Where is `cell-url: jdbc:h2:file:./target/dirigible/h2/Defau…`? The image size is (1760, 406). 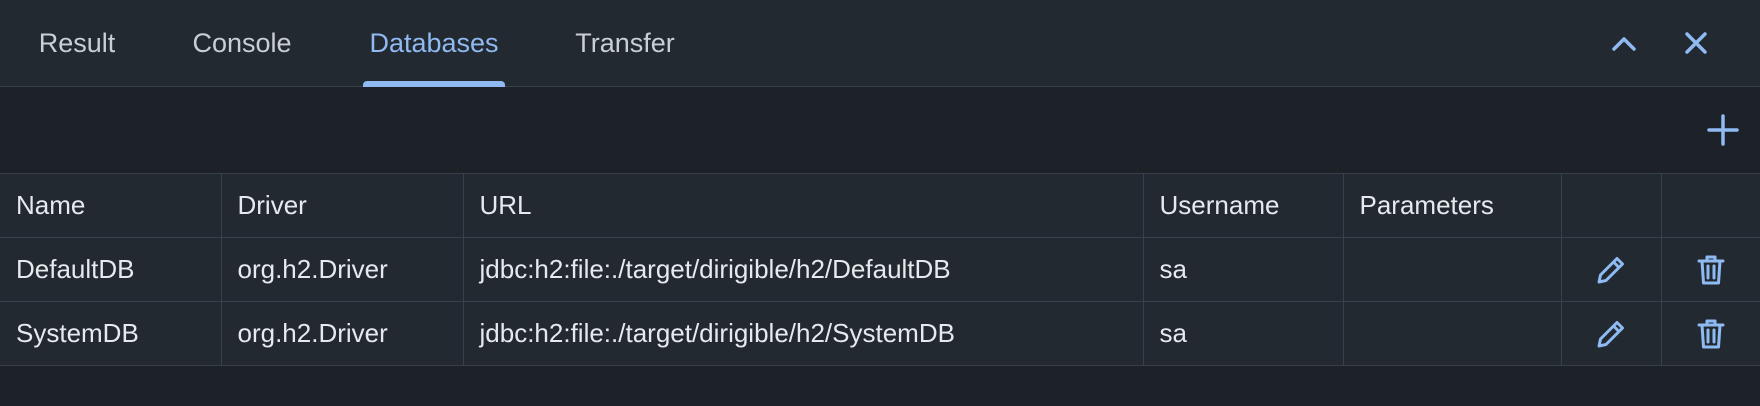 cell-url: jdbc:h2:file:./target/dirigible/h2/Defau… is located at coordinates (803, 269).